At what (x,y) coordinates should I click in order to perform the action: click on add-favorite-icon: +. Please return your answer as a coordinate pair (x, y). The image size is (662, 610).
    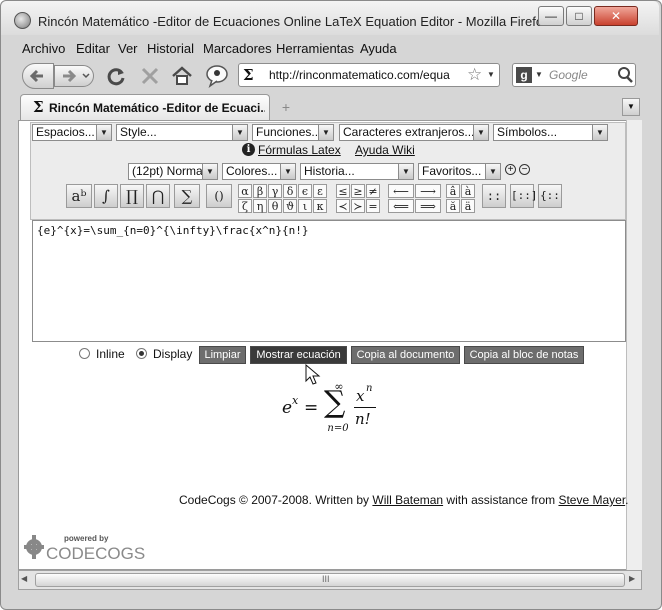
    Looking at the image, I should click on (510, 169).